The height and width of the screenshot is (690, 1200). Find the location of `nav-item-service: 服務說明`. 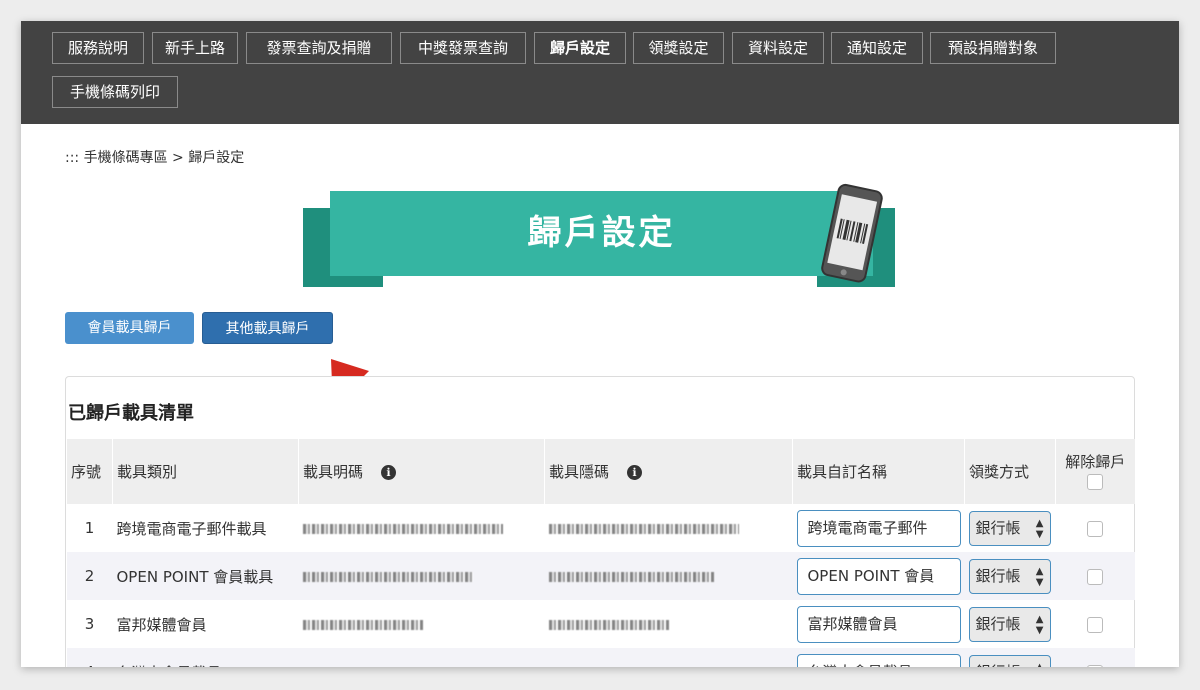

nav-item-service: 服務說明 is located at coordinates (98, 48).